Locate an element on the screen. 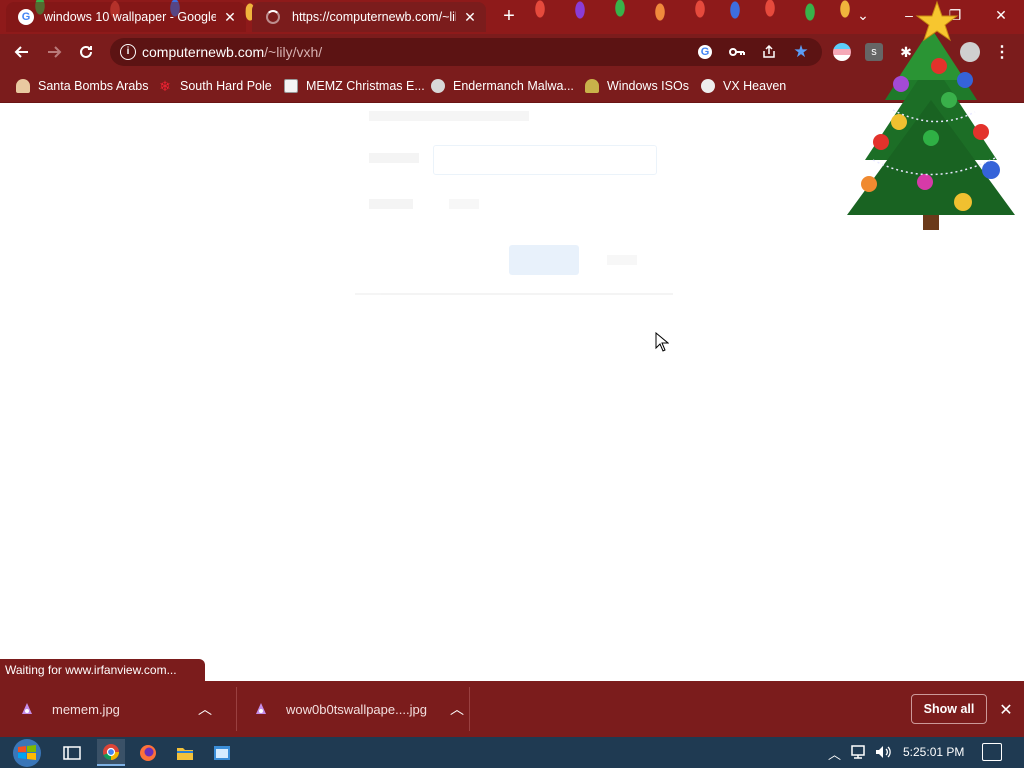  bookmark-label: Windows ISOs is located at coordinates (648, 86).